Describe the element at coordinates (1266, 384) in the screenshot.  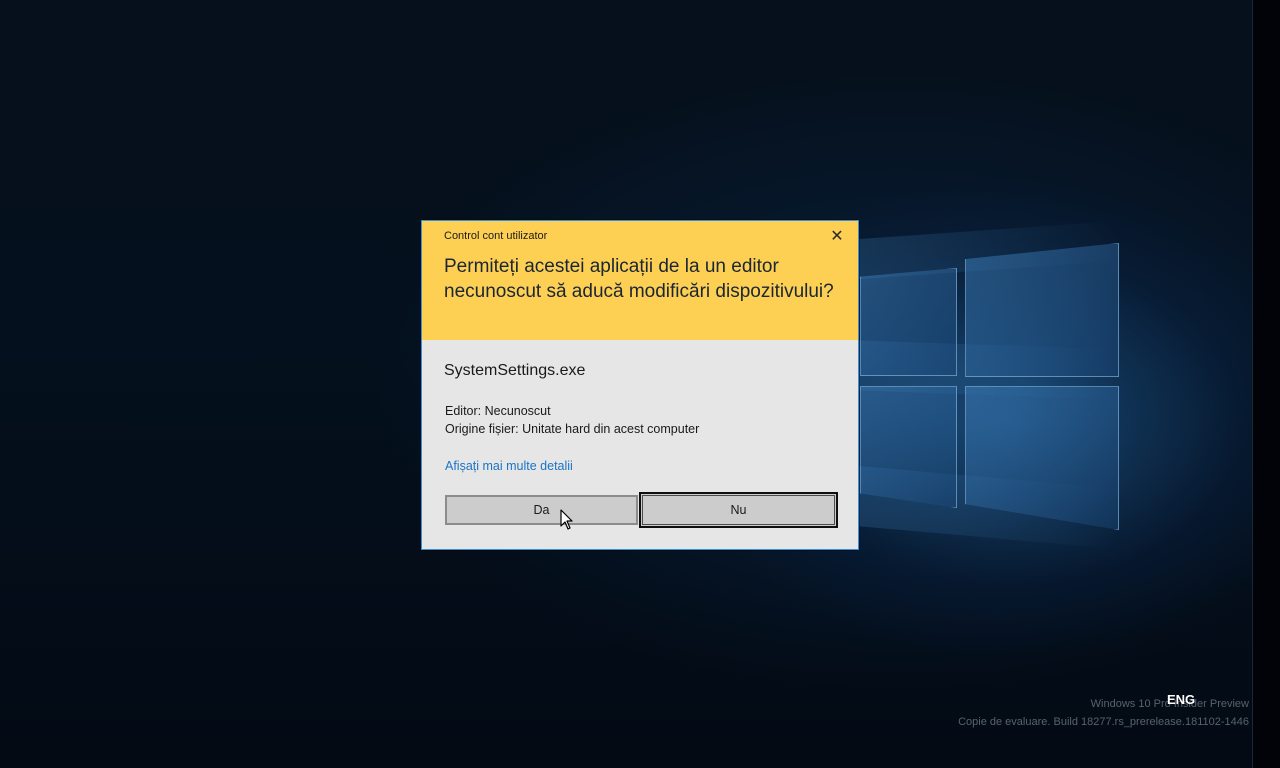
I see `screen-edge` at that location.